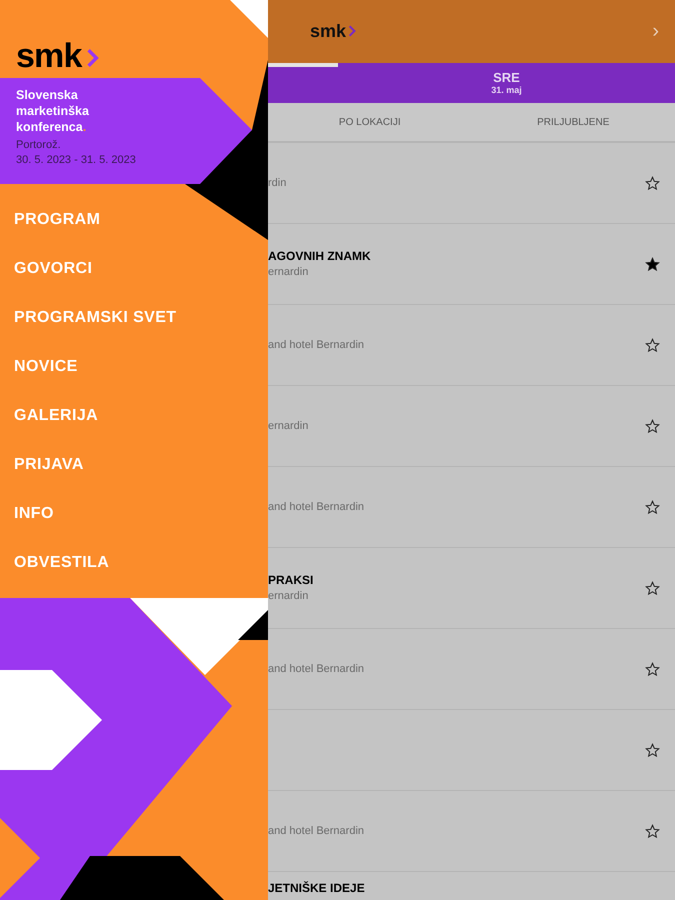 This screenshot has height=900, width=675. Describe the element at coordinates (53, 111) in the screenshot. I see `event-title: Slovenska marketinška konferenca.` at that location.